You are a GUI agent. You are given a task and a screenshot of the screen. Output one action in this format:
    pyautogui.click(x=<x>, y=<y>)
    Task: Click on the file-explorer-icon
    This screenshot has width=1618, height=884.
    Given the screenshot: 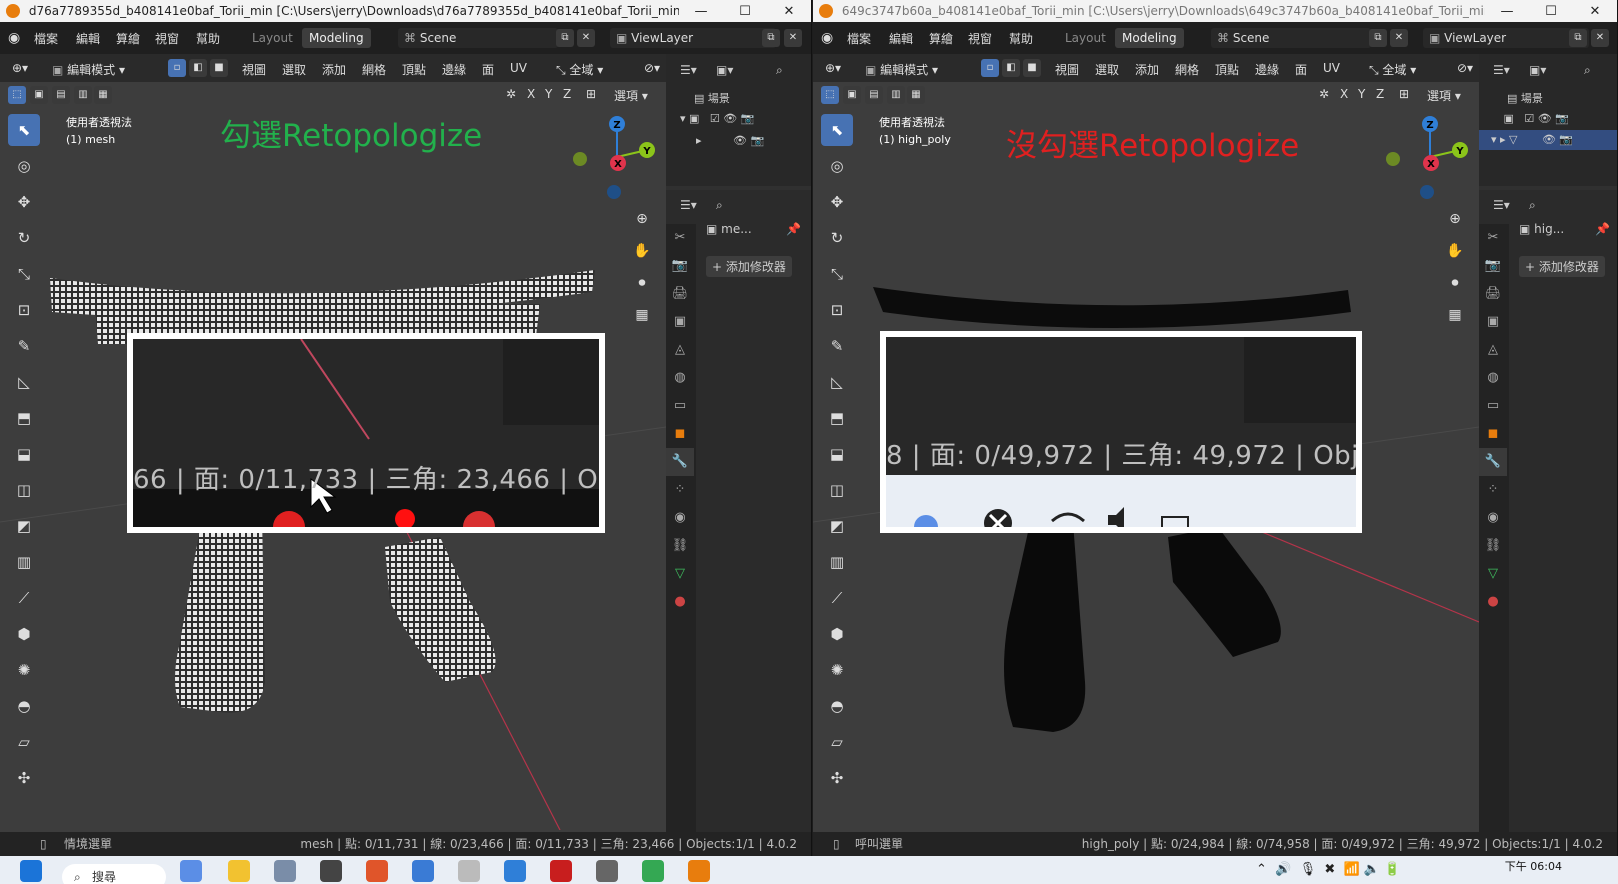 What is the action you would take?
    pyautogui.click(x=239, y=871)
    